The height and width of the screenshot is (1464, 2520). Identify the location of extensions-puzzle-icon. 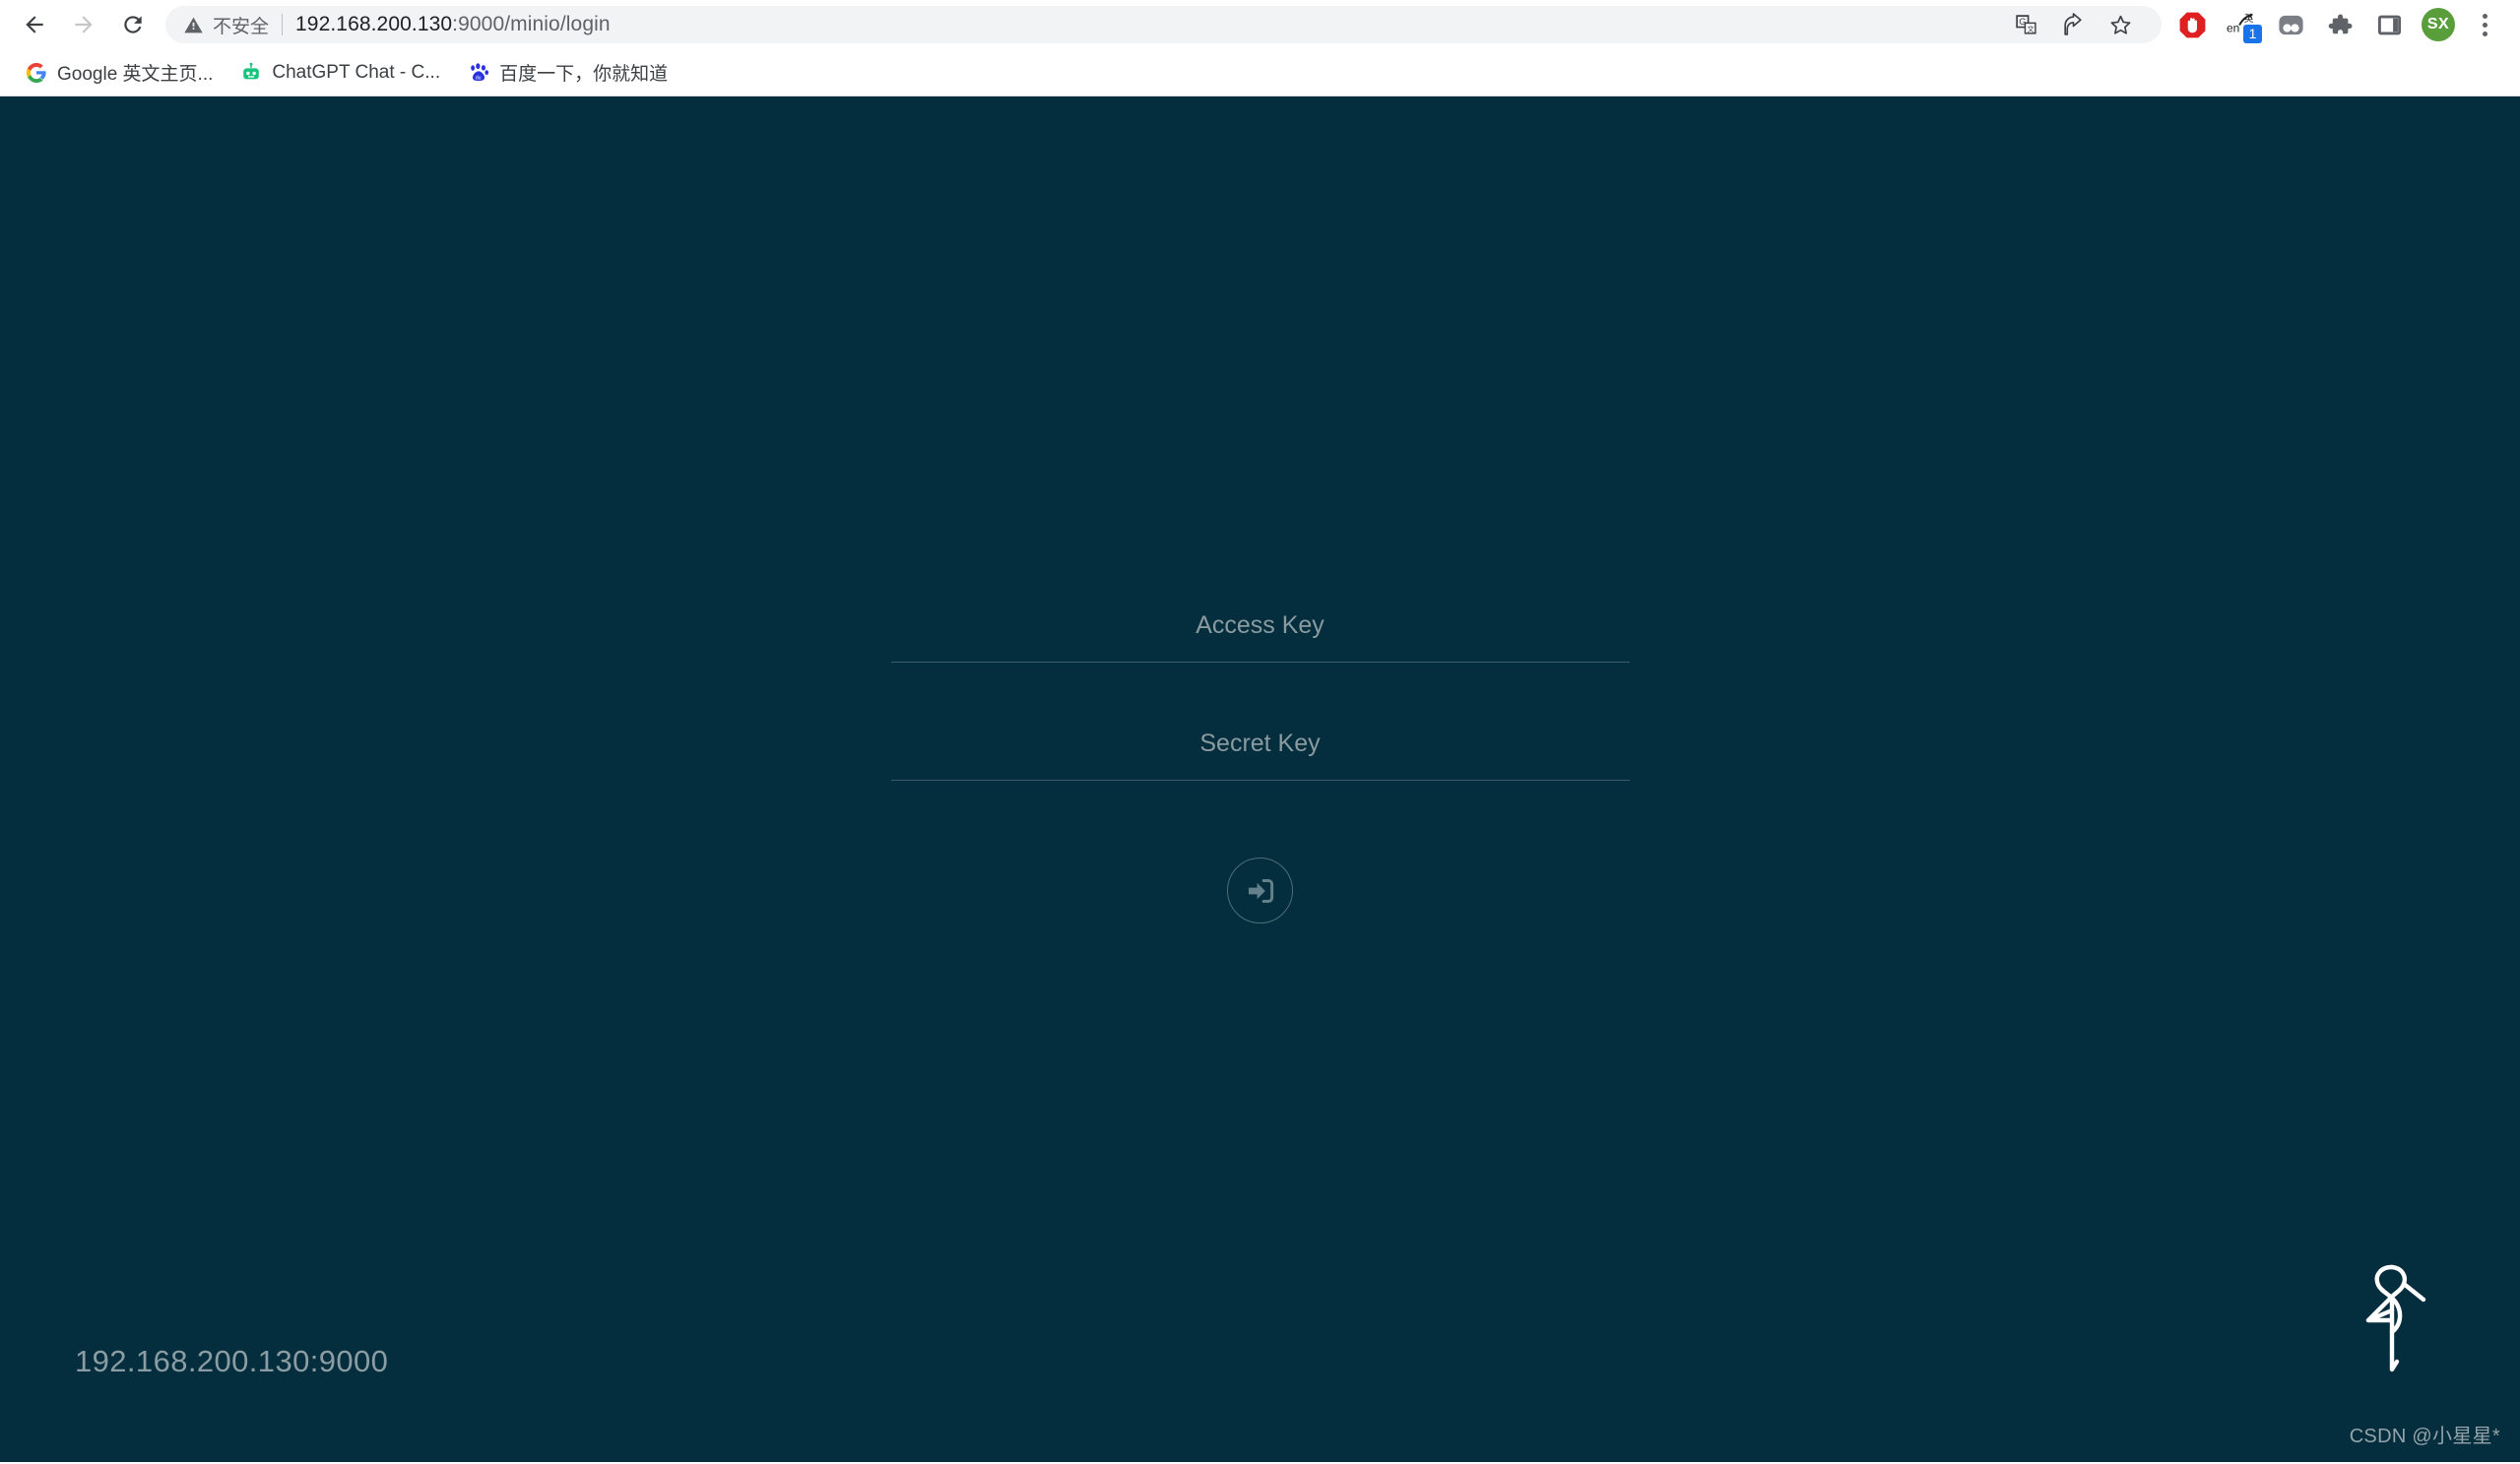
(2339, 25).